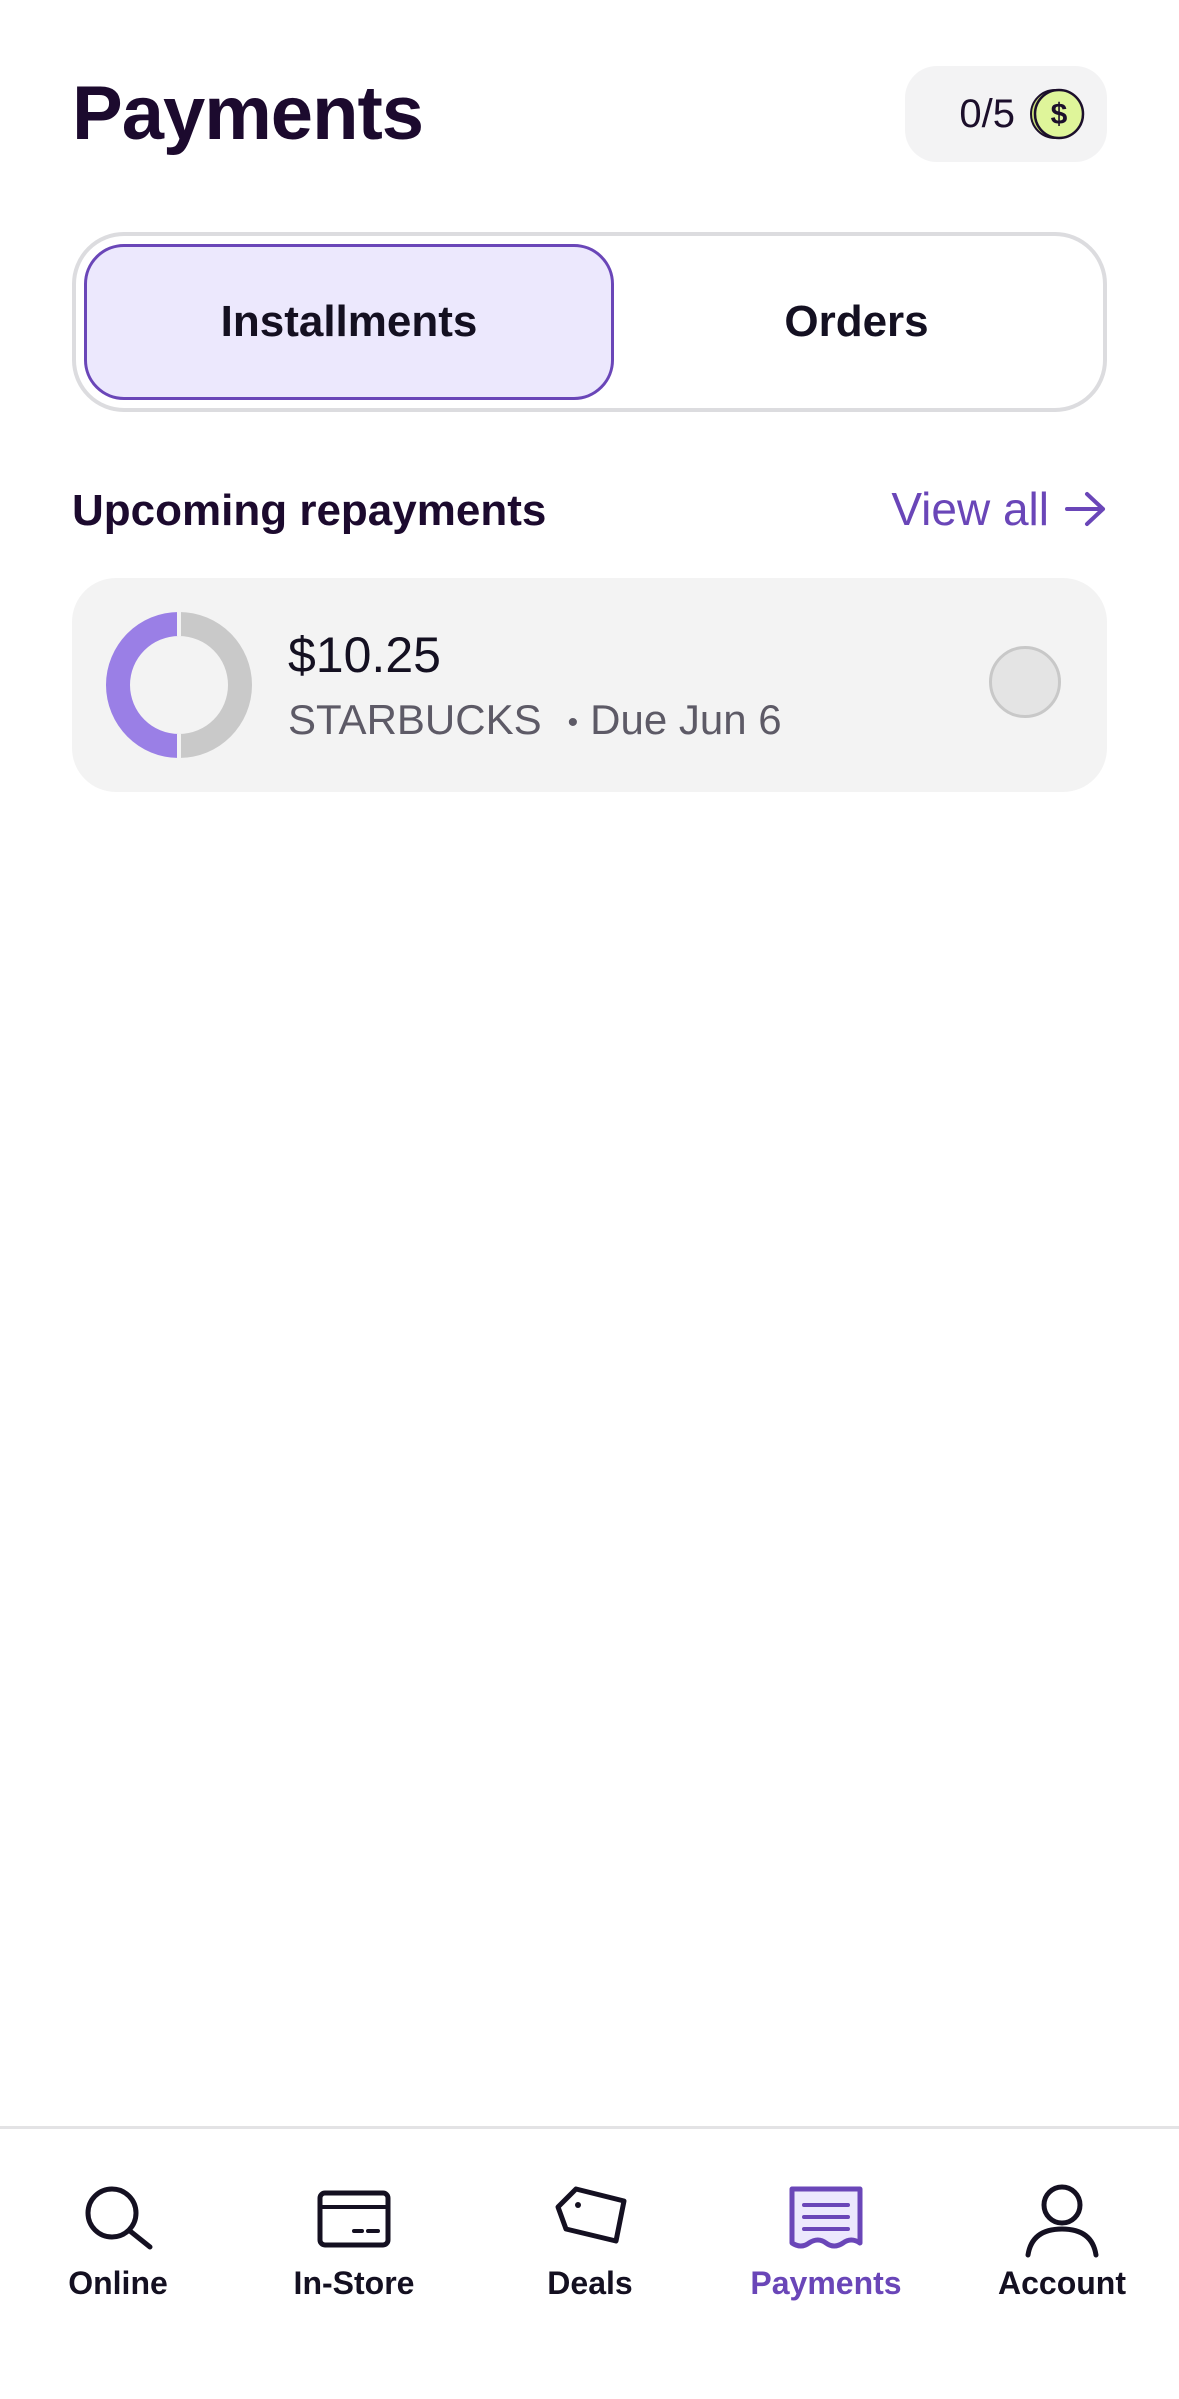 The image size is (1179, 2399). What do you see at coordinates (349, 322) in the screenshot?
I see `tab-installments: Installments` at bounding box center [349, 322].